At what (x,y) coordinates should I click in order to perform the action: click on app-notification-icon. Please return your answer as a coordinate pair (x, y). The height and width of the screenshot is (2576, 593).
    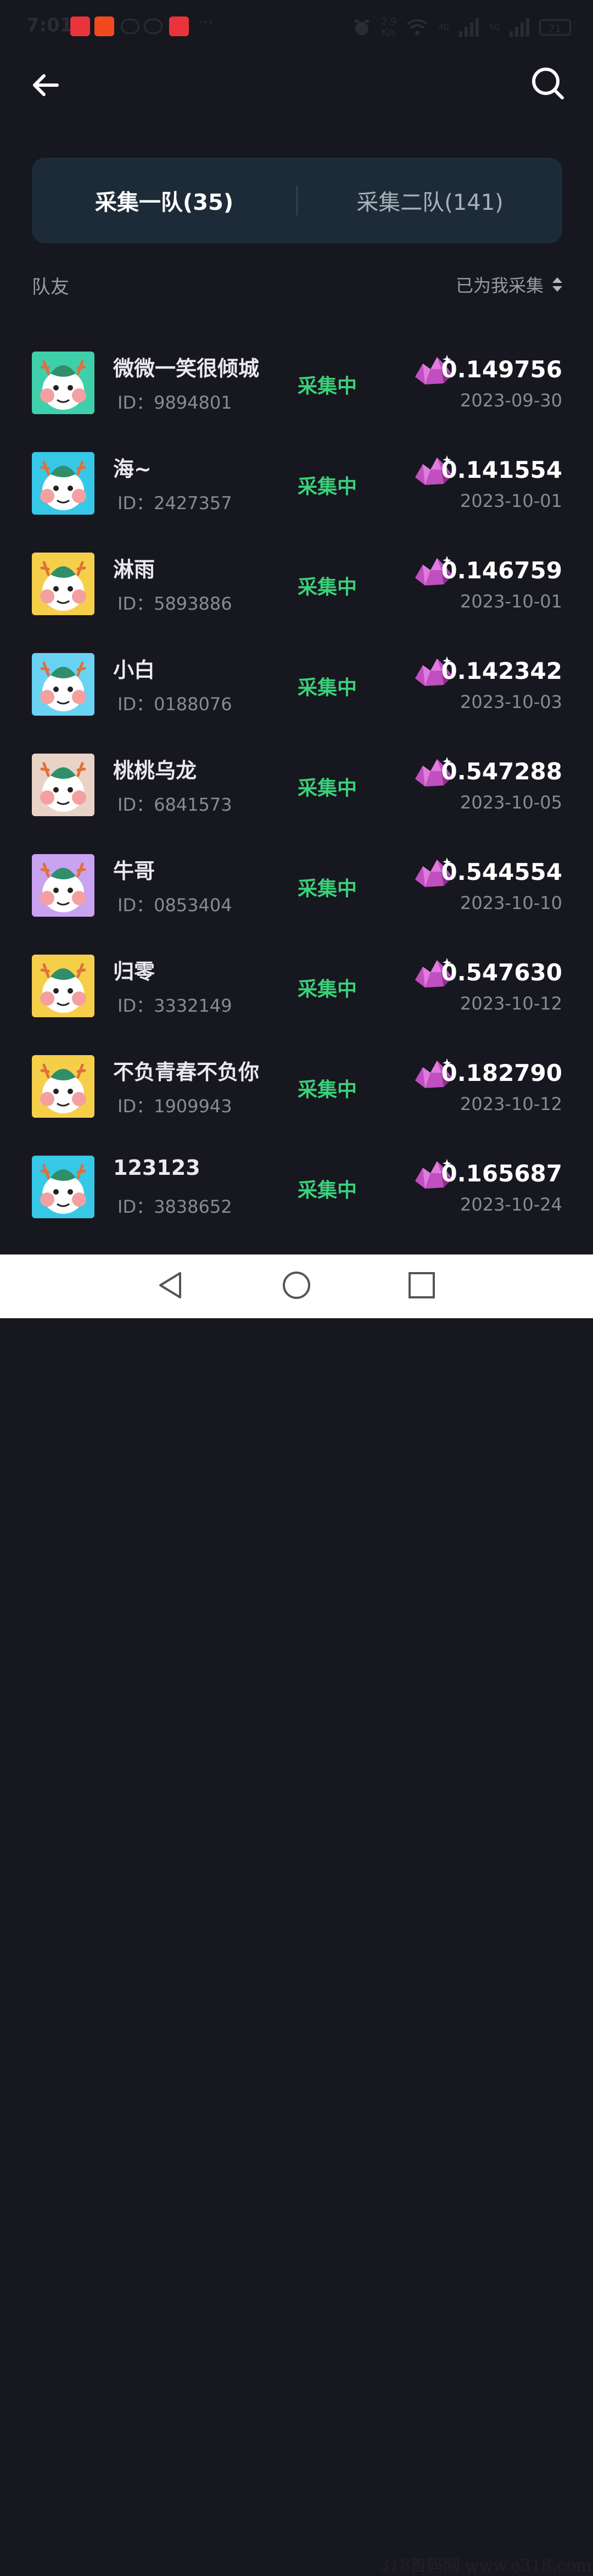
    Looking at the image, I should click on (80, 26).